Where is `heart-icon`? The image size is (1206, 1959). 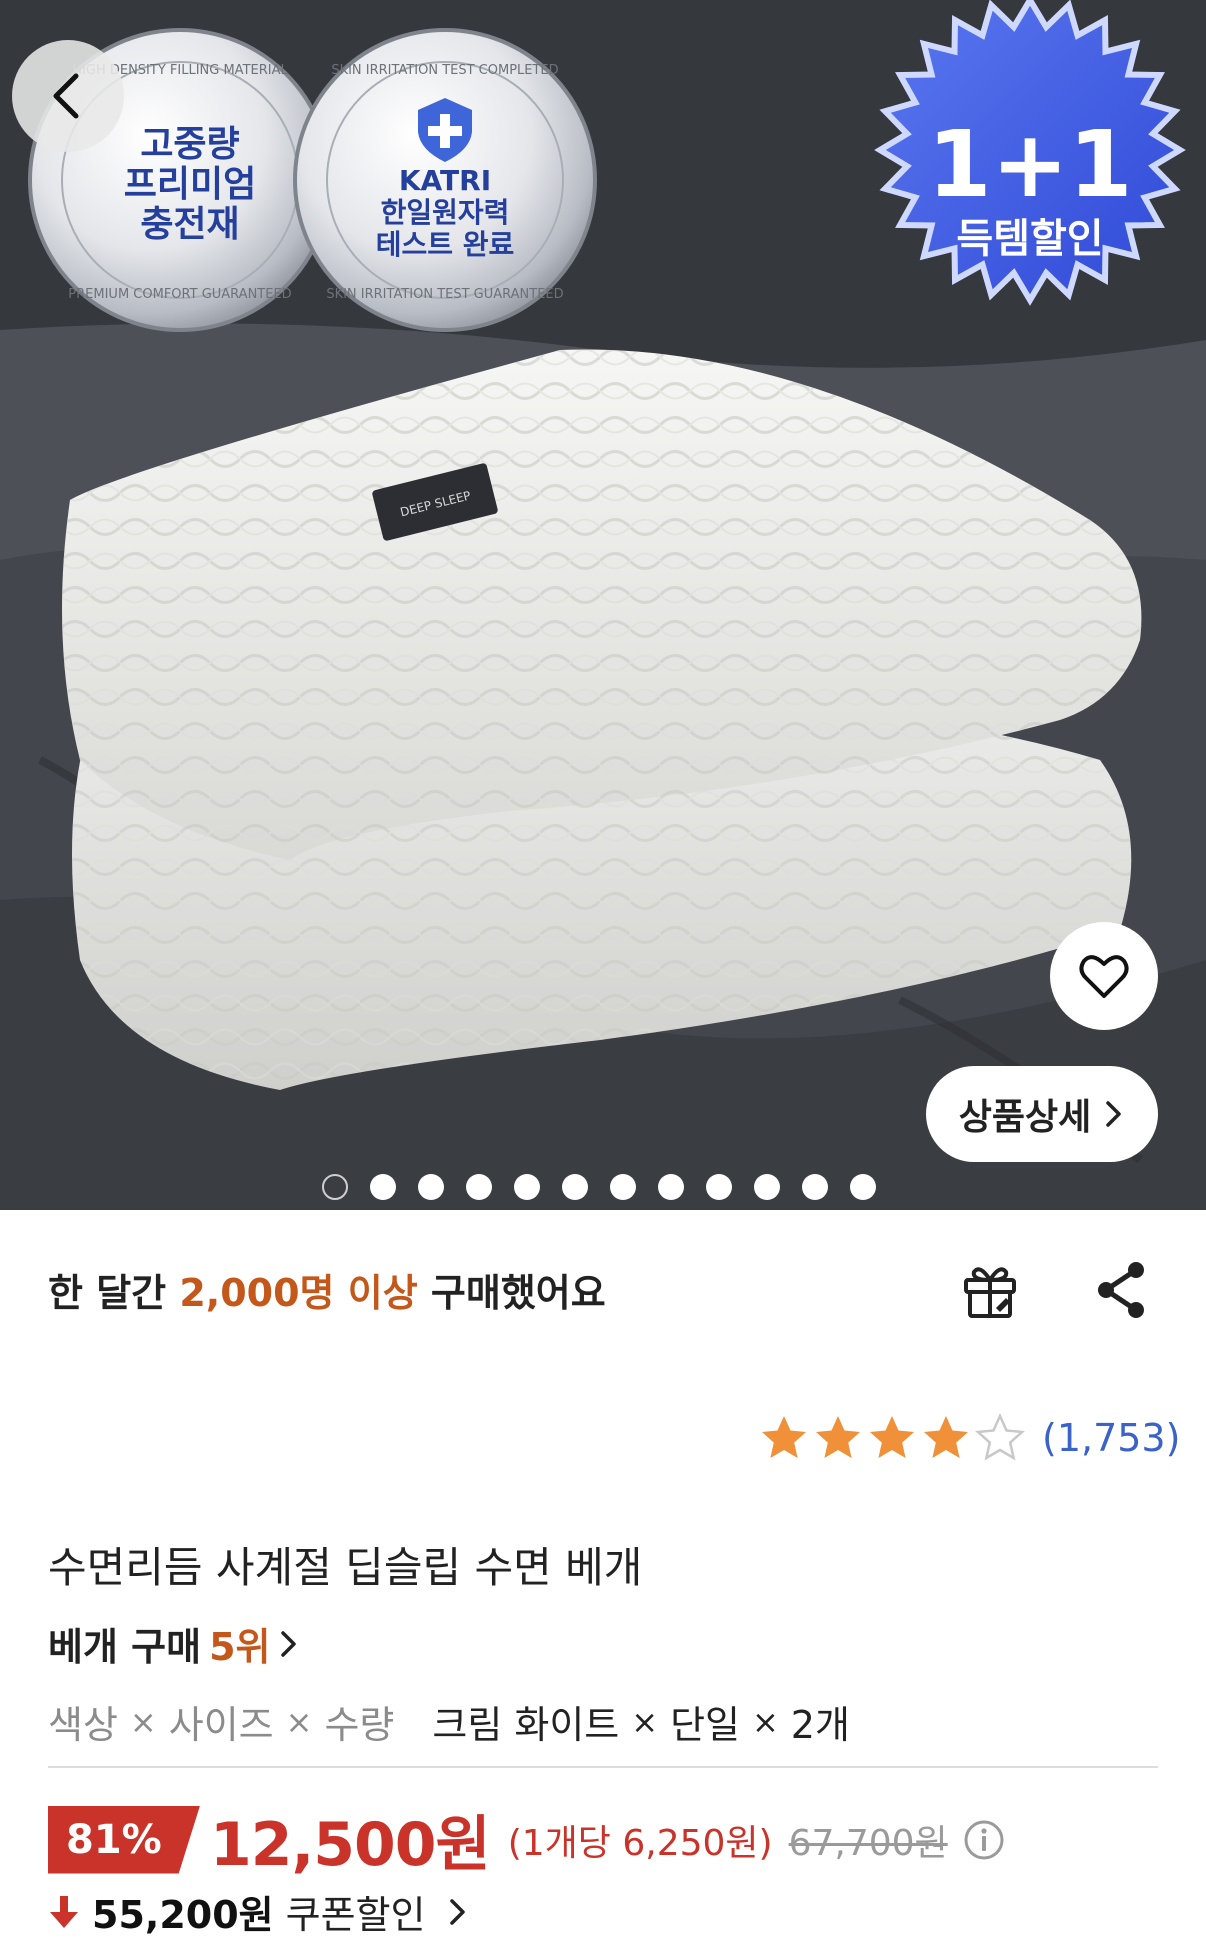
heart-icon is located at coordinates (1104, 976).